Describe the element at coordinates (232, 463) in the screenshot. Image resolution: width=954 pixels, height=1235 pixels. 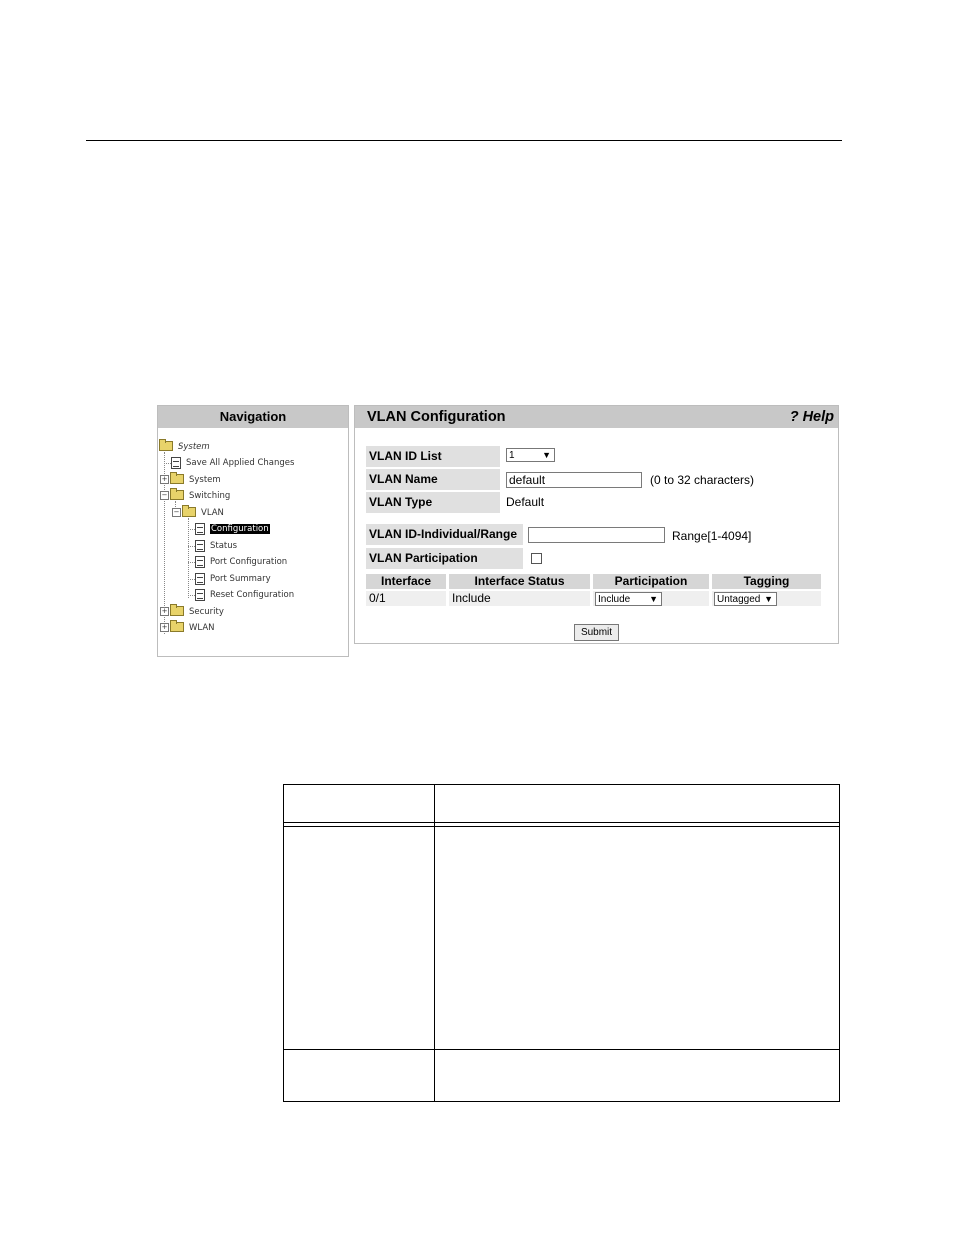
I see `nav-item-save-all-applied-changes: Save All Applied Changes` at that location.